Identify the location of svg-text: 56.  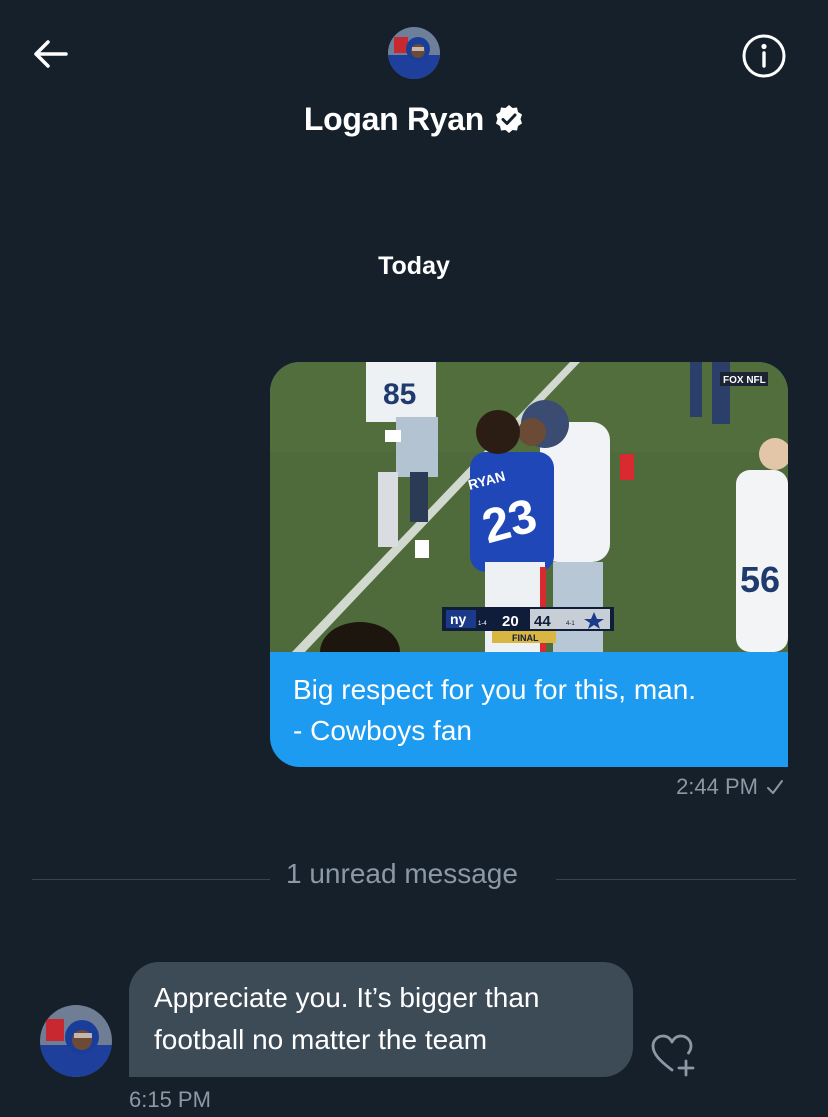
(760, 579).